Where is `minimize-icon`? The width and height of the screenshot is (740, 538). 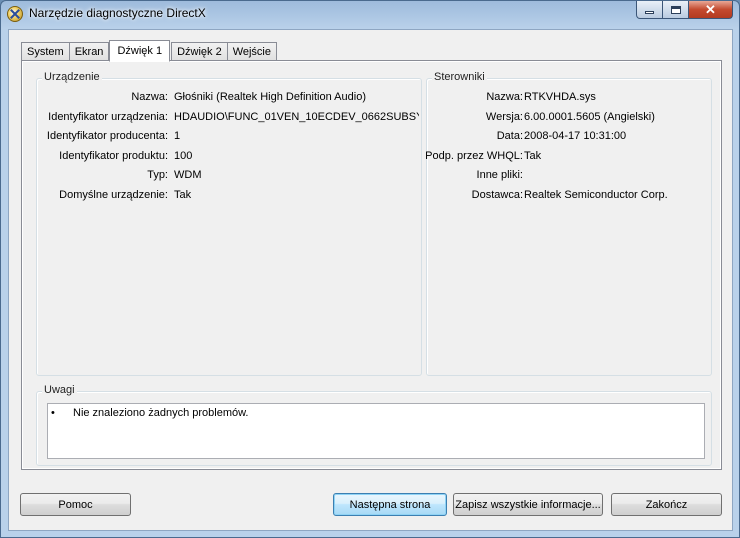
minimize-icon is located at coordinates (649, 12).